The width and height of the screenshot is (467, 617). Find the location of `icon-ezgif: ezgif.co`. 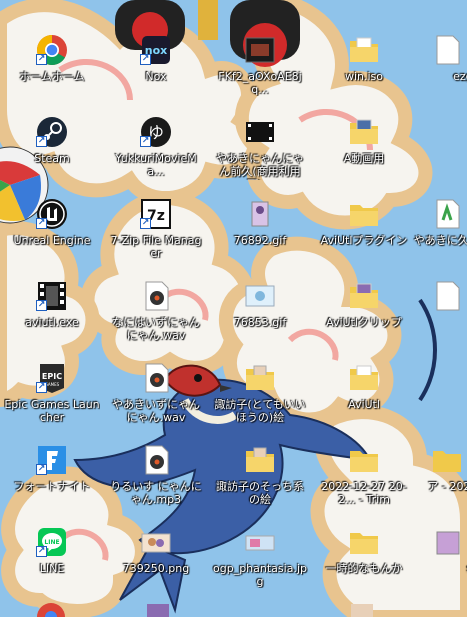

icon-ezgif: ezgif.co is located at coordinates (432, 70).